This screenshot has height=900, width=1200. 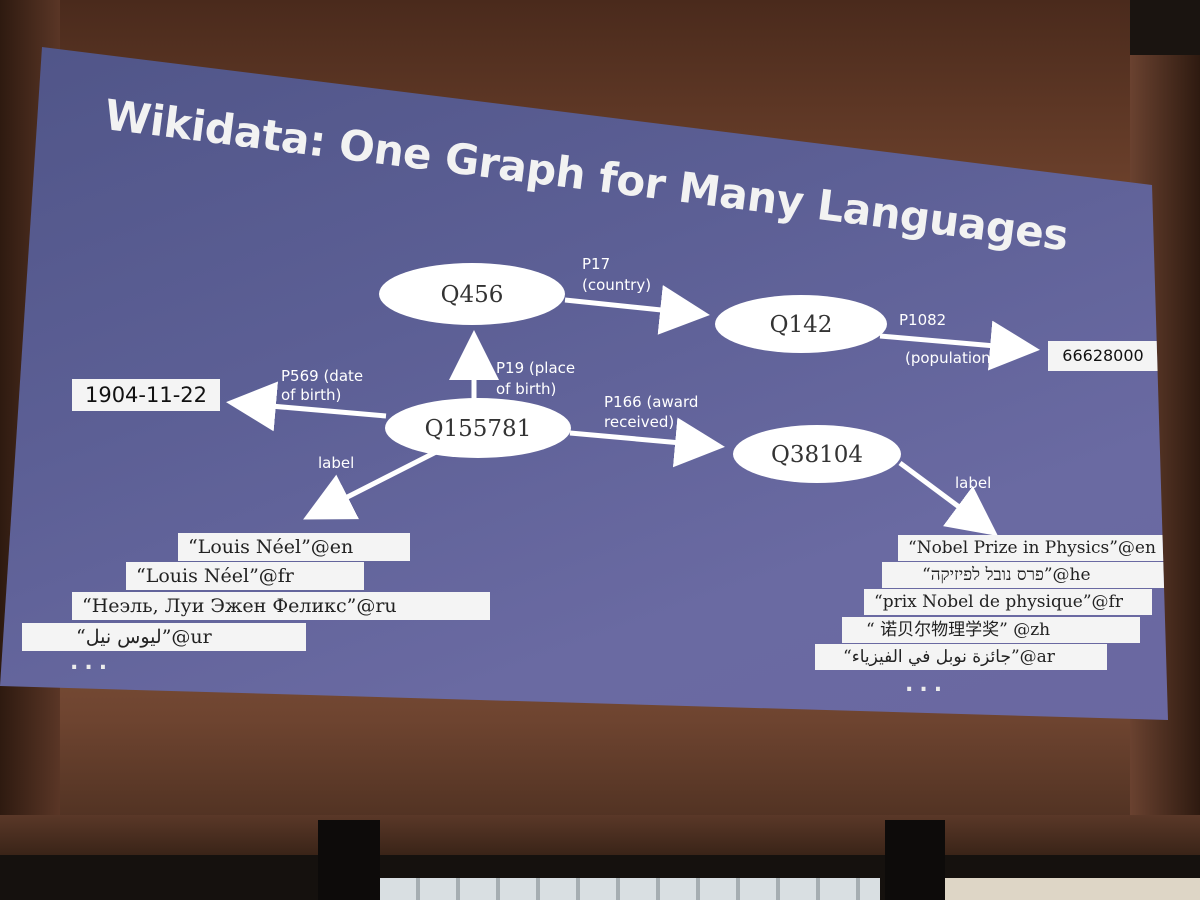 I want to click on person-label-fr: “Louis Néel”@fr, so click(x=245, y=576).